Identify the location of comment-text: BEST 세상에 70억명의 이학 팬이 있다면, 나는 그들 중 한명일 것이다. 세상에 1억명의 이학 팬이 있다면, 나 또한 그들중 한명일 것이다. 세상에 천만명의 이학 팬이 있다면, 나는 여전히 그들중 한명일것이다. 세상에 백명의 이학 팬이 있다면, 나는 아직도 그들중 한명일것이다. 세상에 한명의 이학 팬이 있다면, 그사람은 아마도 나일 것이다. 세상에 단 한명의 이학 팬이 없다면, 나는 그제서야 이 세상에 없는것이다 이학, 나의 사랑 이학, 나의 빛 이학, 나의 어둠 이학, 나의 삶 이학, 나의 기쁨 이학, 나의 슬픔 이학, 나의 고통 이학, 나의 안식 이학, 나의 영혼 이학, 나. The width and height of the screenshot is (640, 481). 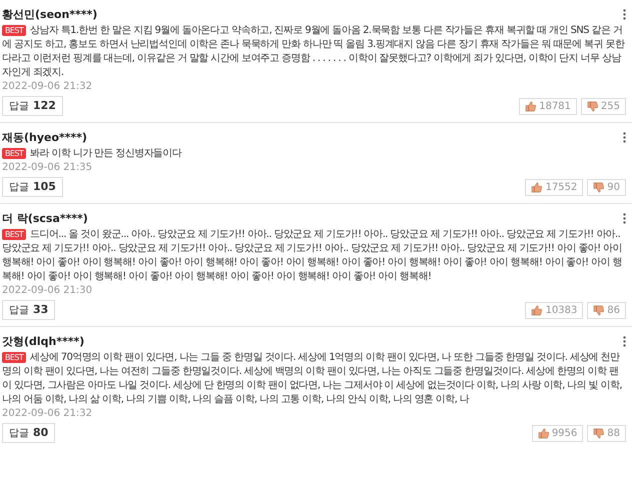
(312, 379).